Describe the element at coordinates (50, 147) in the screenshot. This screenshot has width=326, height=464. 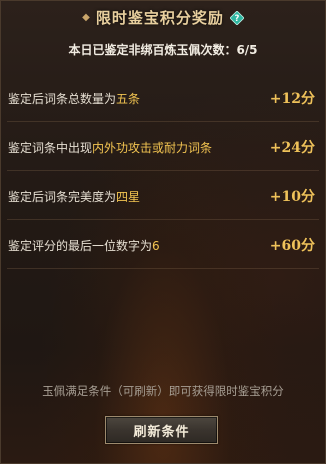
I see `condition-prefix: 鉴定词条中出现` at that location.